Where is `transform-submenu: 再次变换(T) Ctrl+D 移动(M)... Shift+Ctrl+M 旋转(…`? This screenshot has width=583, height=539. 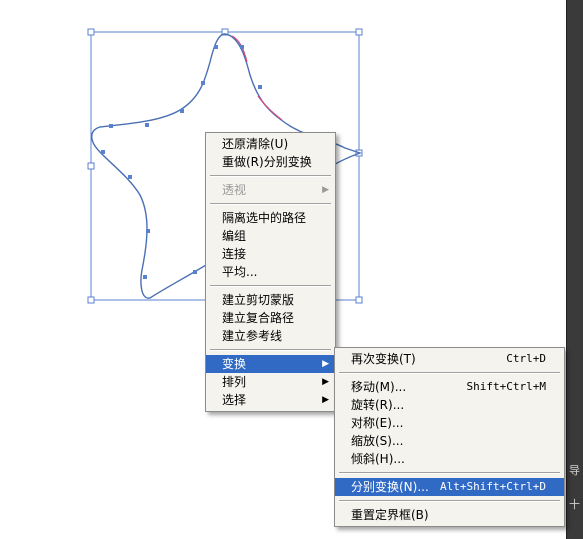 transform-submenu: 再次变换(T) Ctrl+D 移动(M)... Shift+Ctrl+M 旋转(… is located at coordinates (449, 437).